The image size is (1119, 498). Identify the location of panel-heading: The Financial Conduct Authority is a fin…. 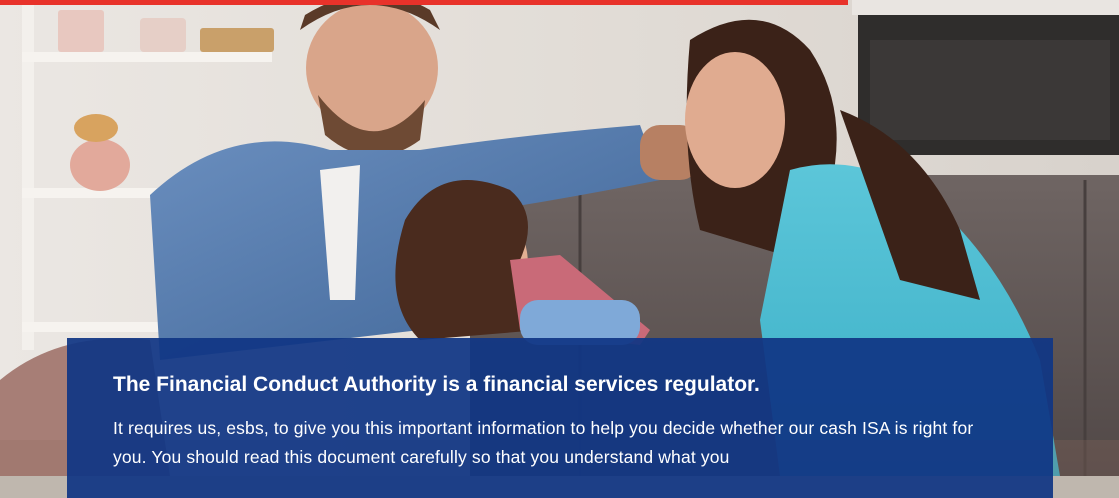
(436, 384).